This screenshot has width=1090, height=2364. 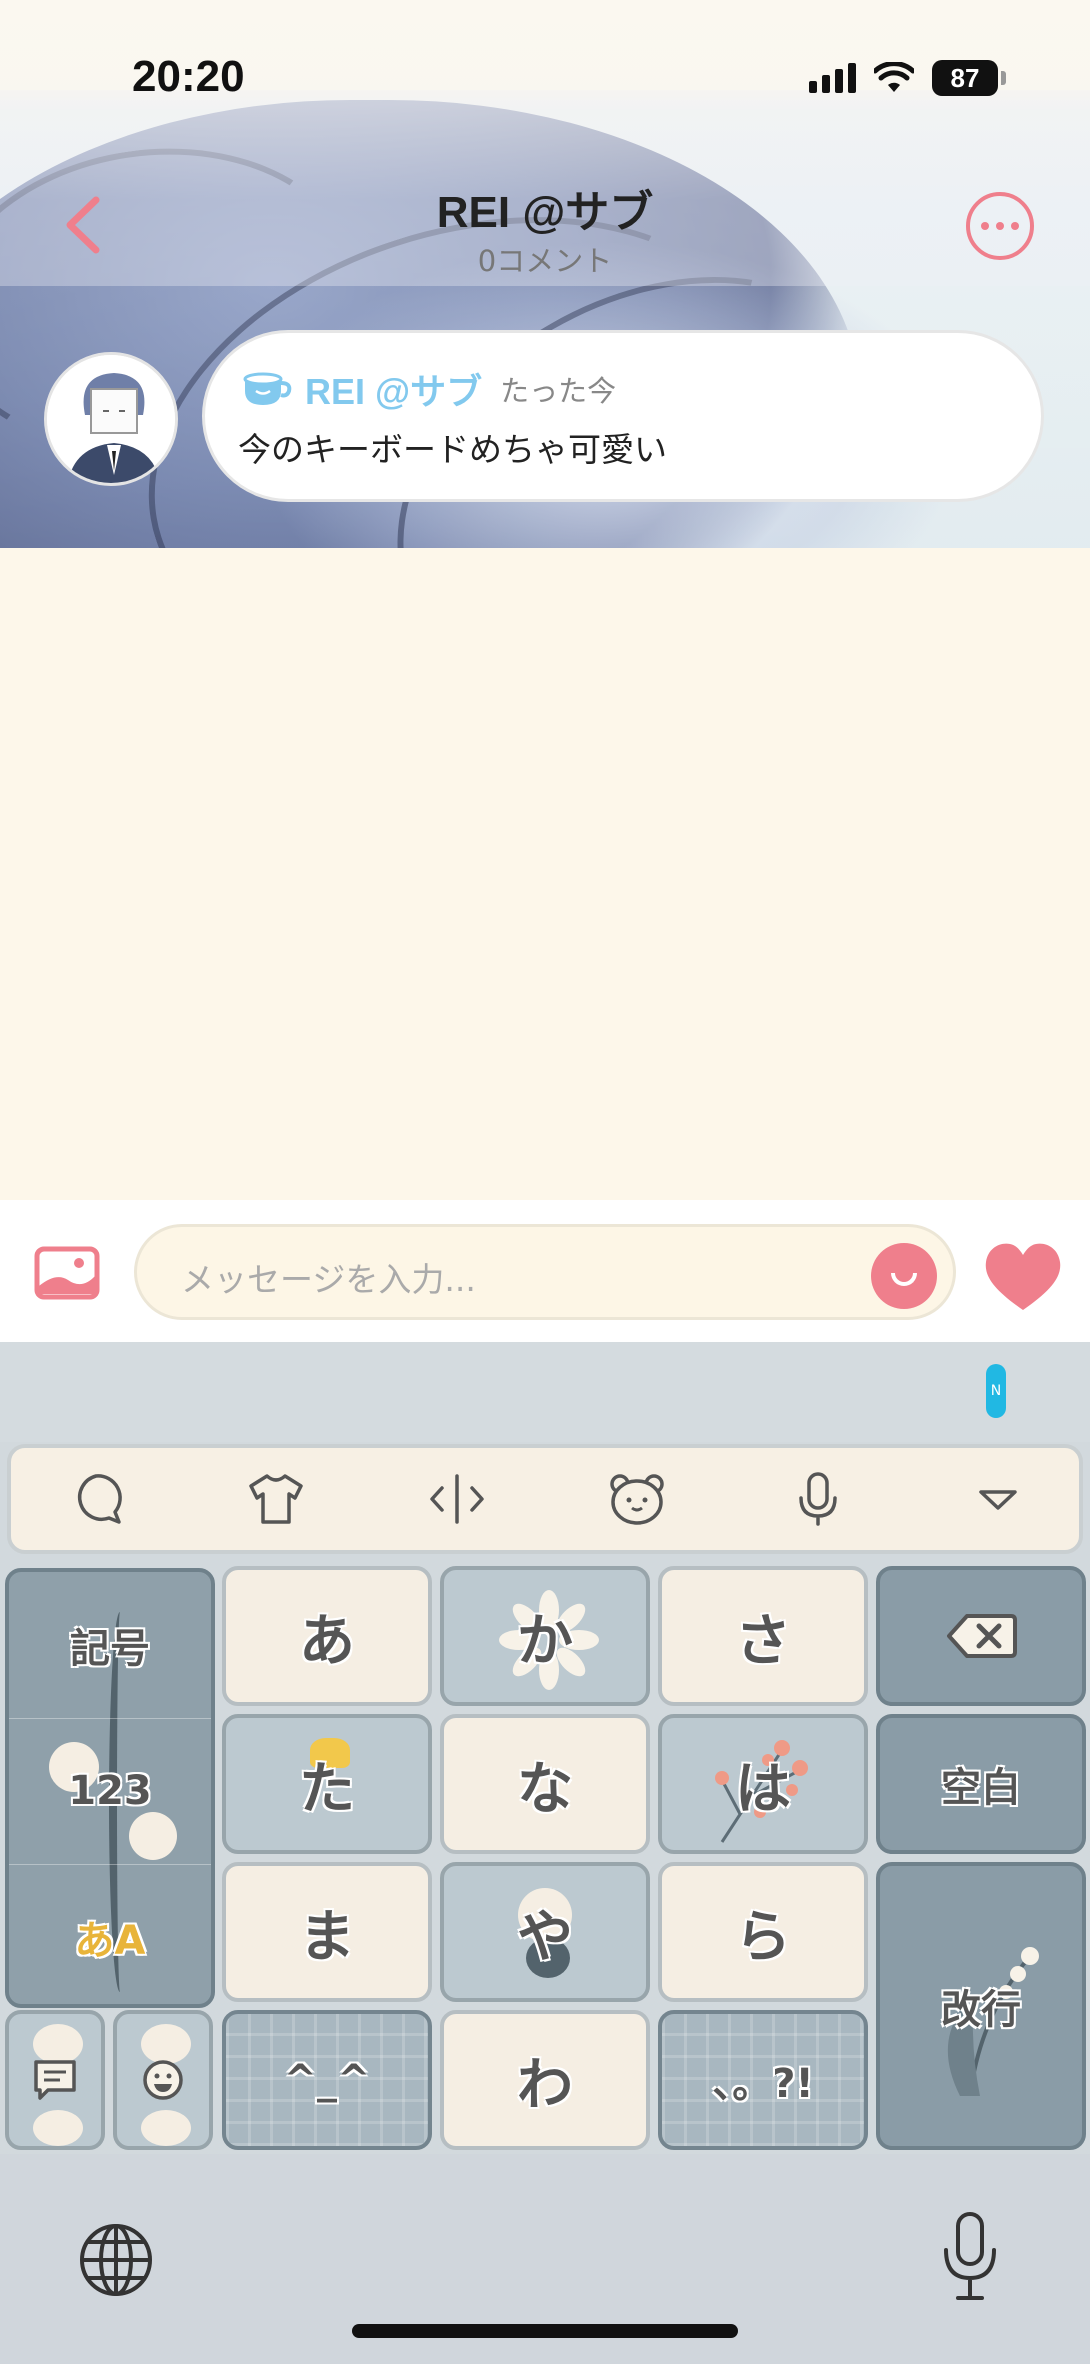 What do you see at coordinates (545, 1499) in the screenshot?
I see `keyboard-toolbar` at bounding box center [545, 1499].